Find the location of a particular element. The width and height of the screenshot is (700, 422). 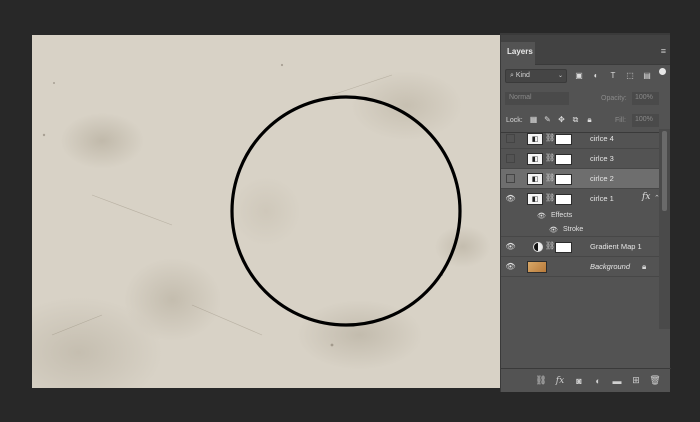

layer-name: cirlce 3 is located at coordinates (602, 158).